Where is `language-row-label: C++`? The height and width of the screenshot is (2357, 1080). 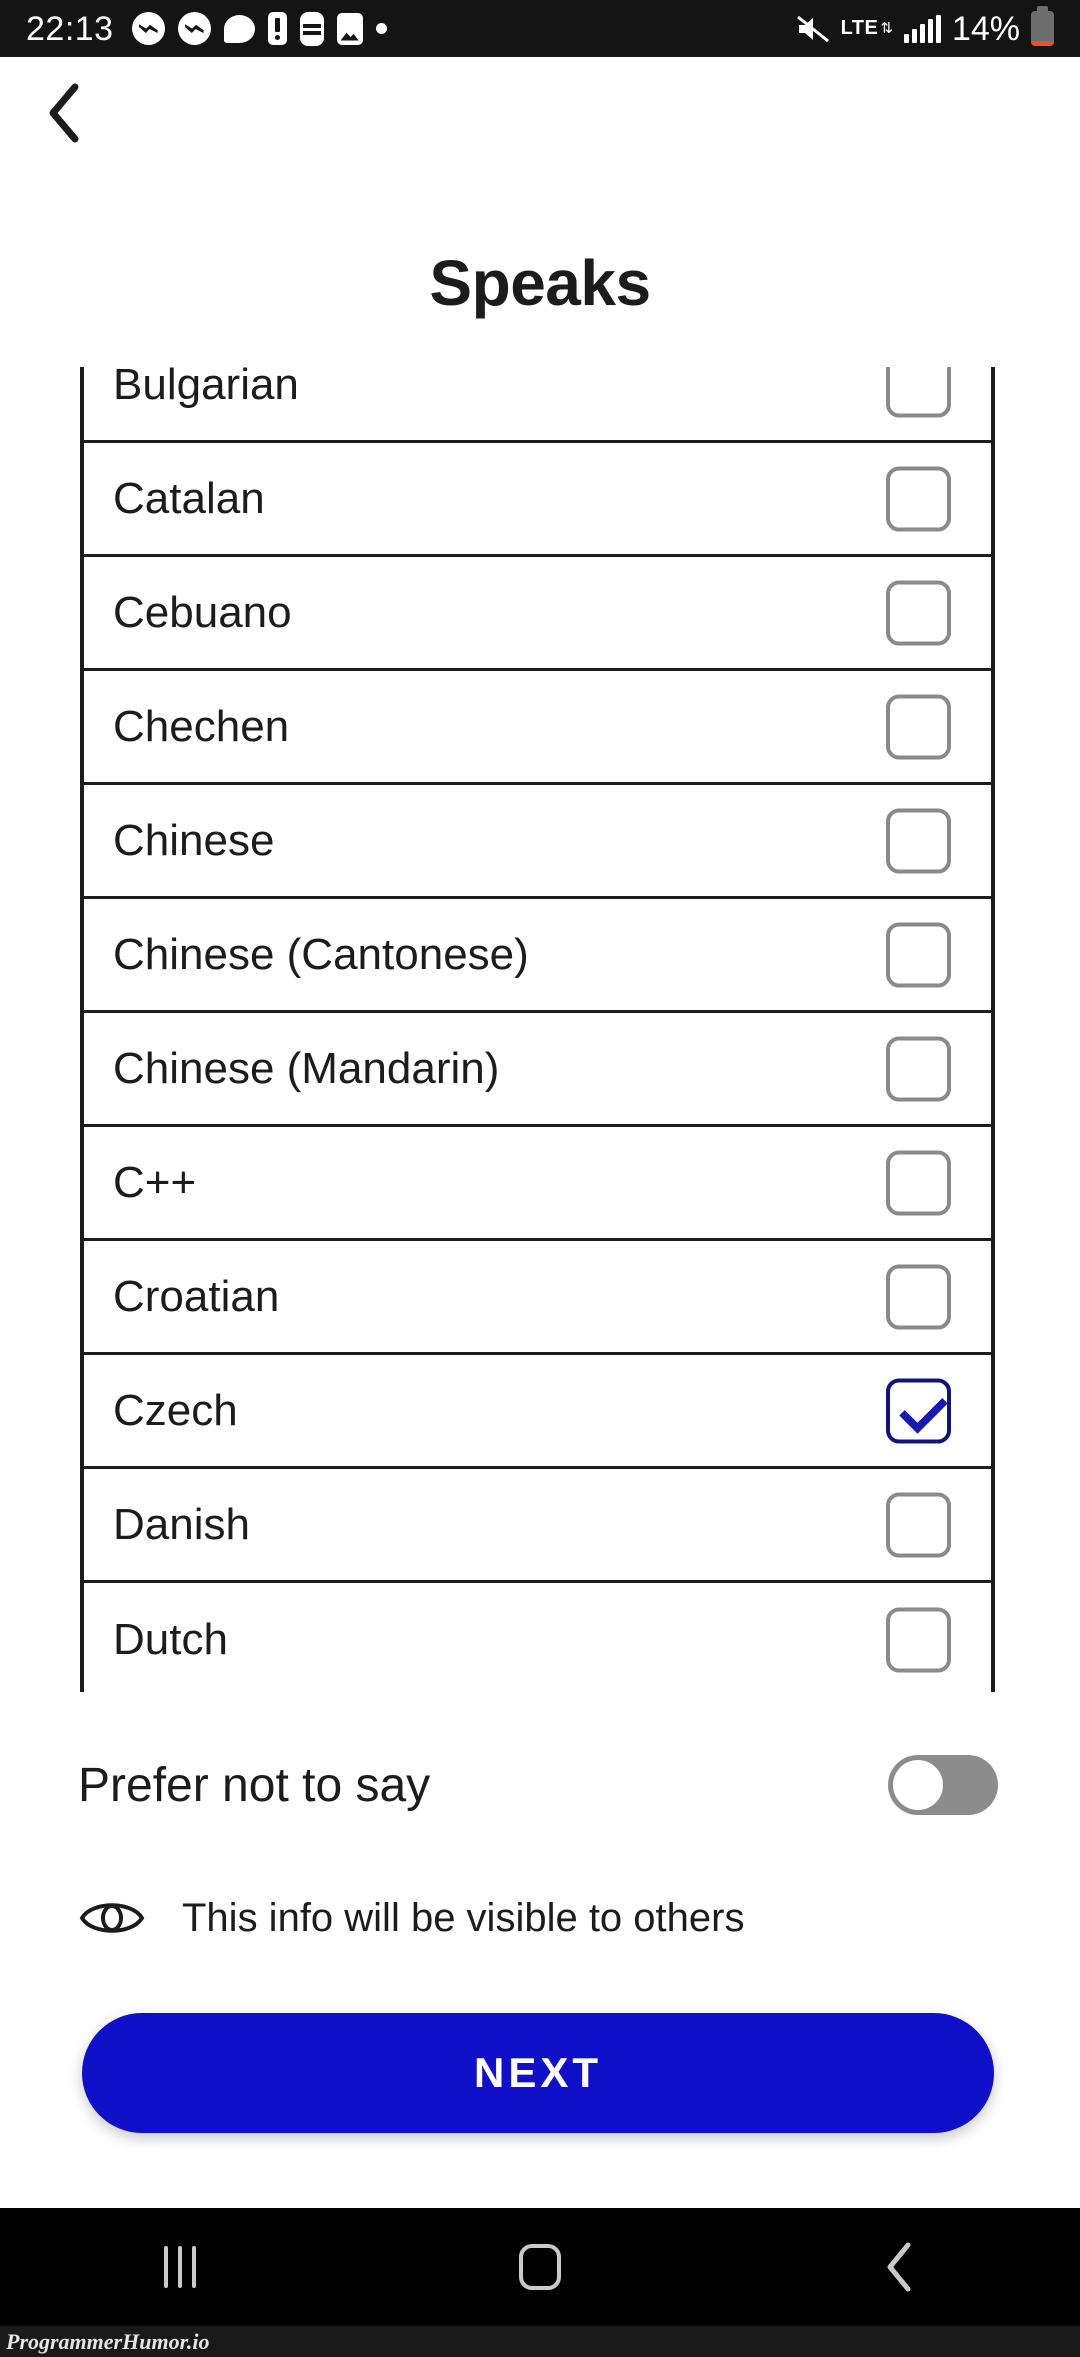
language-row-label: C++ is located at coordinates (155, 1182).